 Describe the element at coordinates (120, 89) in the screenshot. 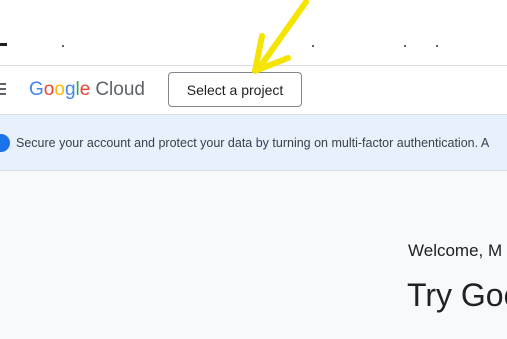

I see `logo-cloud-text: Cloud` at that location.